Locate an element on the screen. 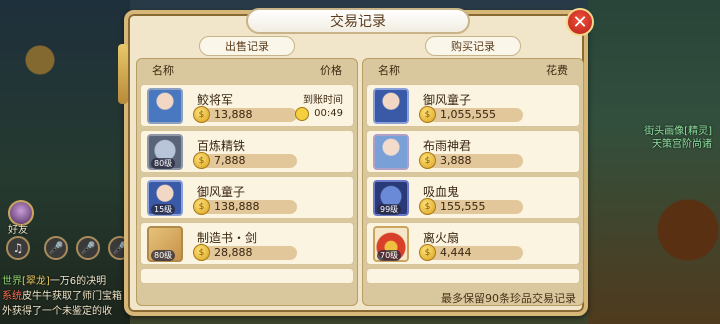 The width and height of the screenshot is (720, 324). level-badge: 70级 is located at coordinates (389, 255).